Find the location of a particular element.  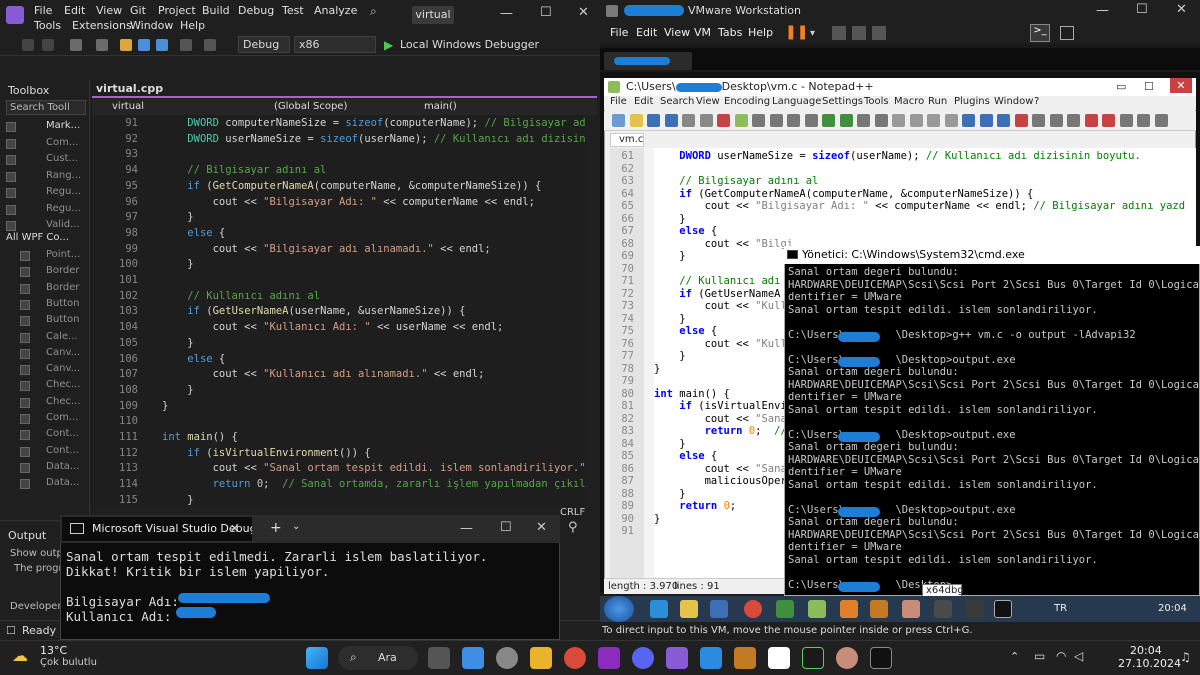

console-tab-close-icon: ✕ is located at coordinates (234, 528).